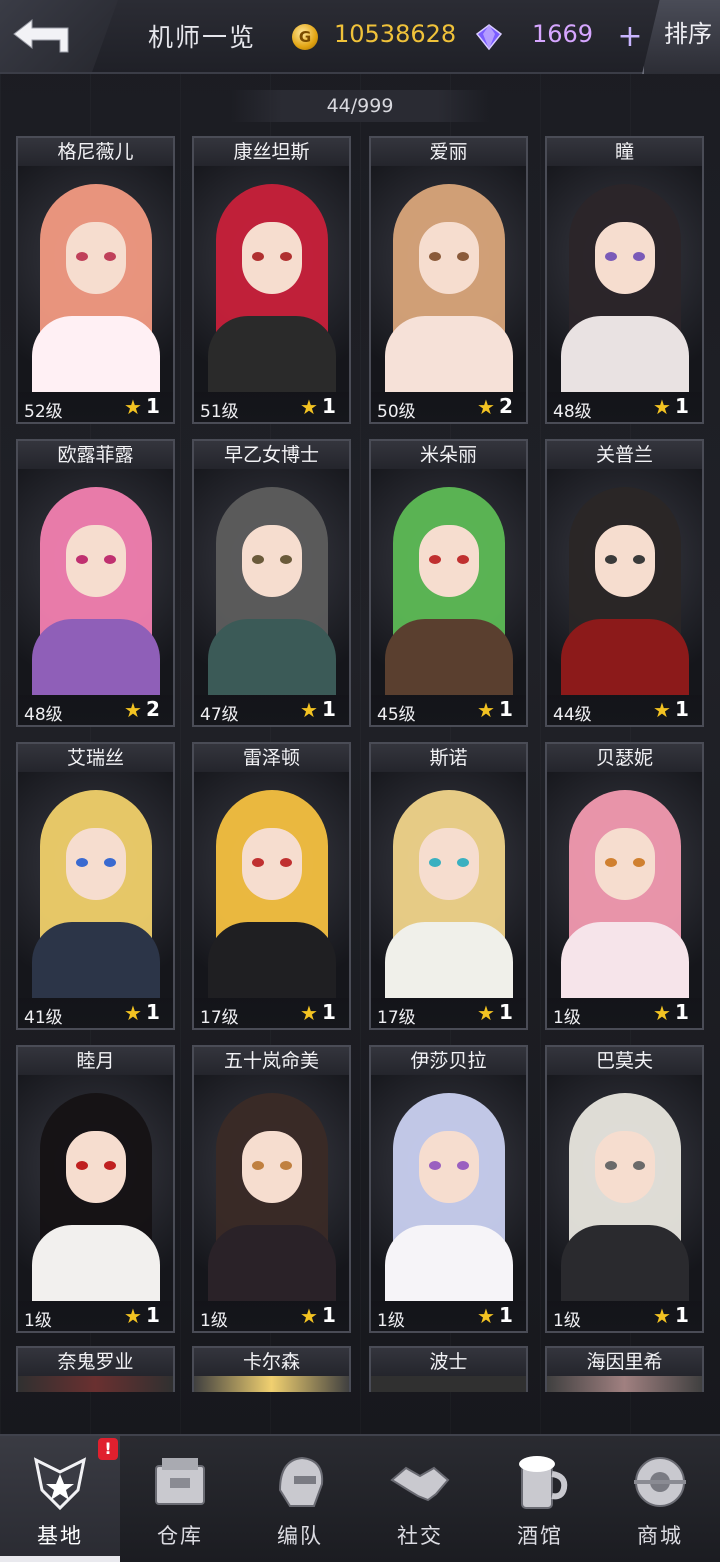 This screenshot has width=720, height=1562. I want to click on nav-item-2: 编队, so click(300, 1499).